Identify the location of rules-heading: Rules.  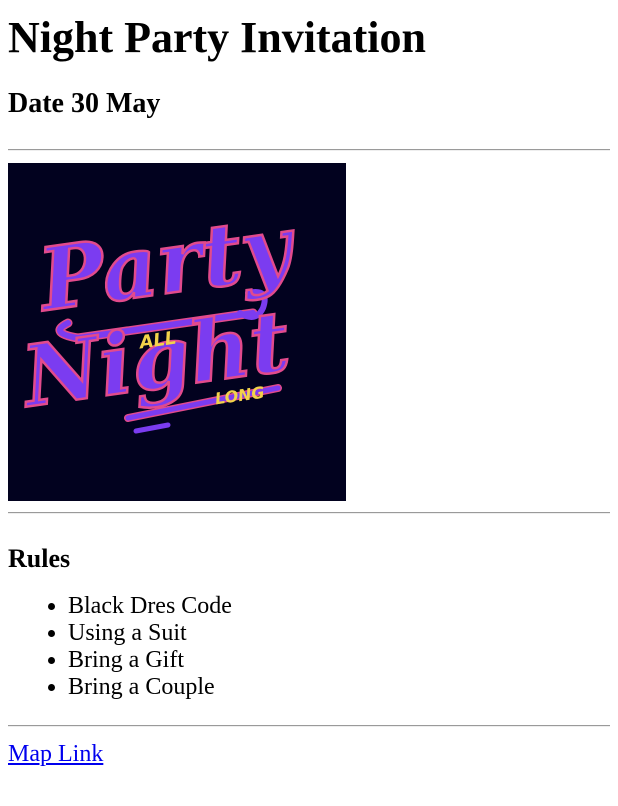
(39, 558).